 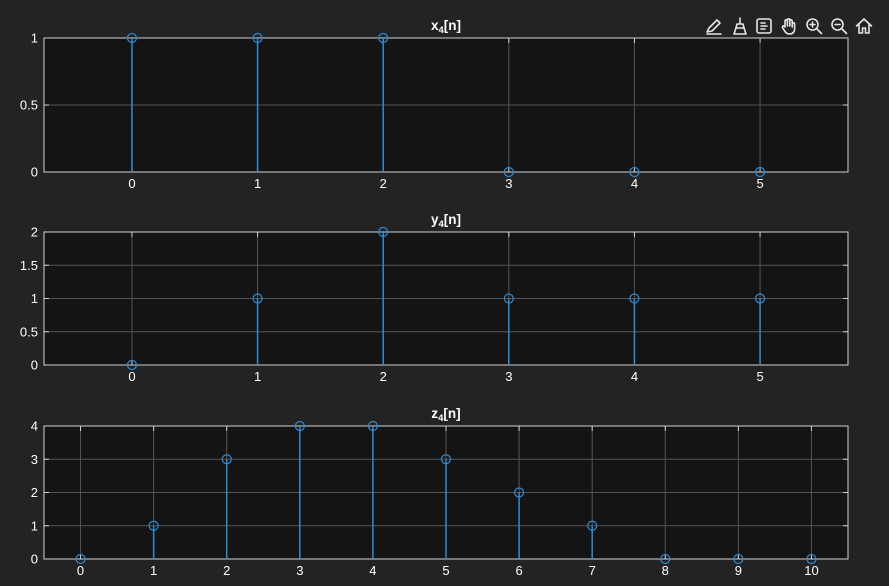 What do you see at coordinates (446, 221) in the screenshot?
I see `subplot-title: y4[n]` at bounding box center [446, 221].